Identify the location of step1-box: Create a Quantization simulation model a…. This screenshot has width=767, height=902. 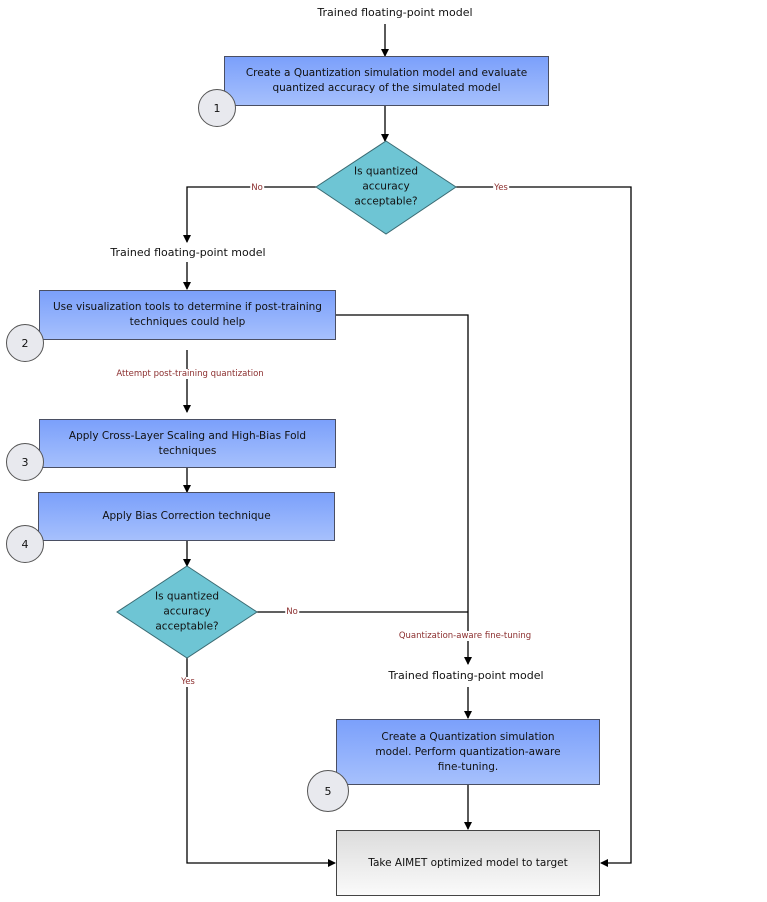
(386, 81).